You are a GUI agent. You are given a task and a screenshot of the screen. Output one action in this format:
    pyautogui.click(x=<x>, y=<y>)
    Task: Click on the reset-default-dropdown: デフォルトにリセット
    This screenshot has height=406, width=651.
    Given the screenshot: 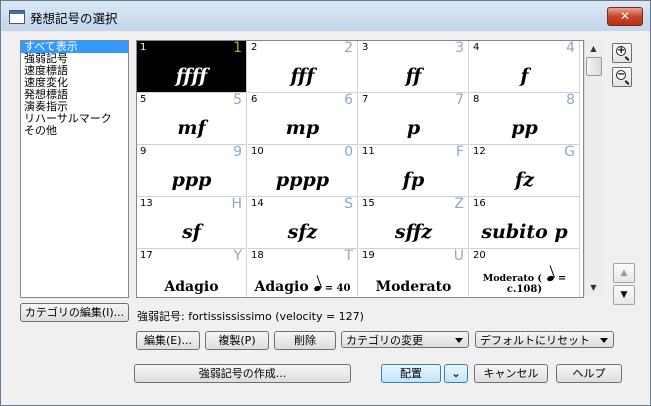 What is the action you would take?
    pyautogui.click(x=544, y=339)
    